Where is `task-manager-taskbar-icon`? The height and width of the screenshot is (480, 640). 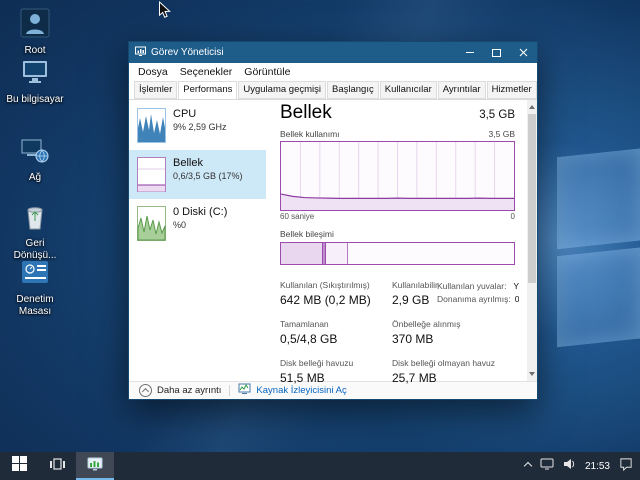 task-manager-taskbar-icon is located at coordinates (95, 466).